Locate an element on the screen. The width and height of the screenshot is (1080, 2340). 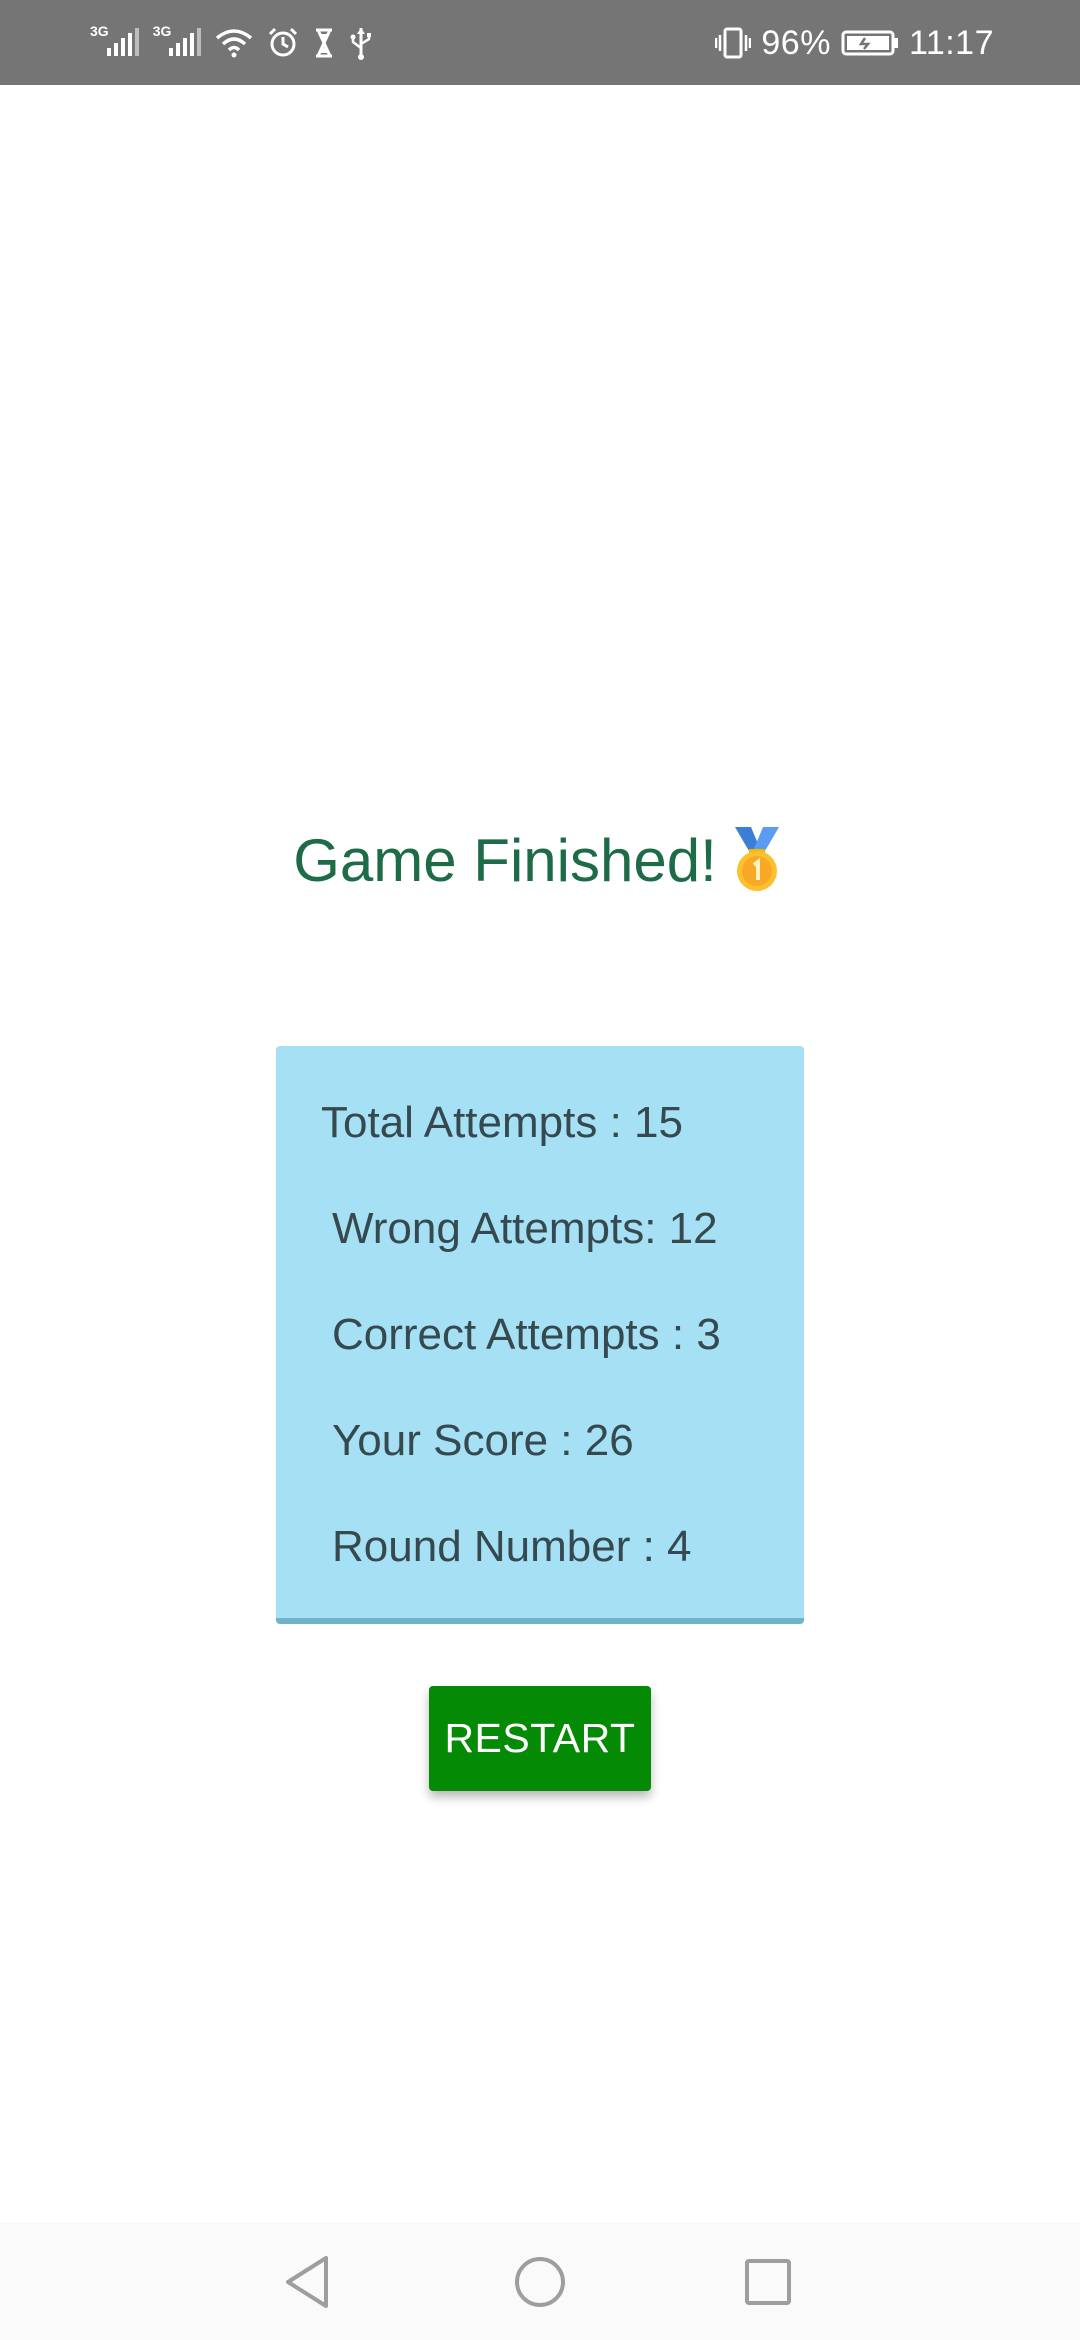
vibrate-icon is located at coordinates (733, 43).